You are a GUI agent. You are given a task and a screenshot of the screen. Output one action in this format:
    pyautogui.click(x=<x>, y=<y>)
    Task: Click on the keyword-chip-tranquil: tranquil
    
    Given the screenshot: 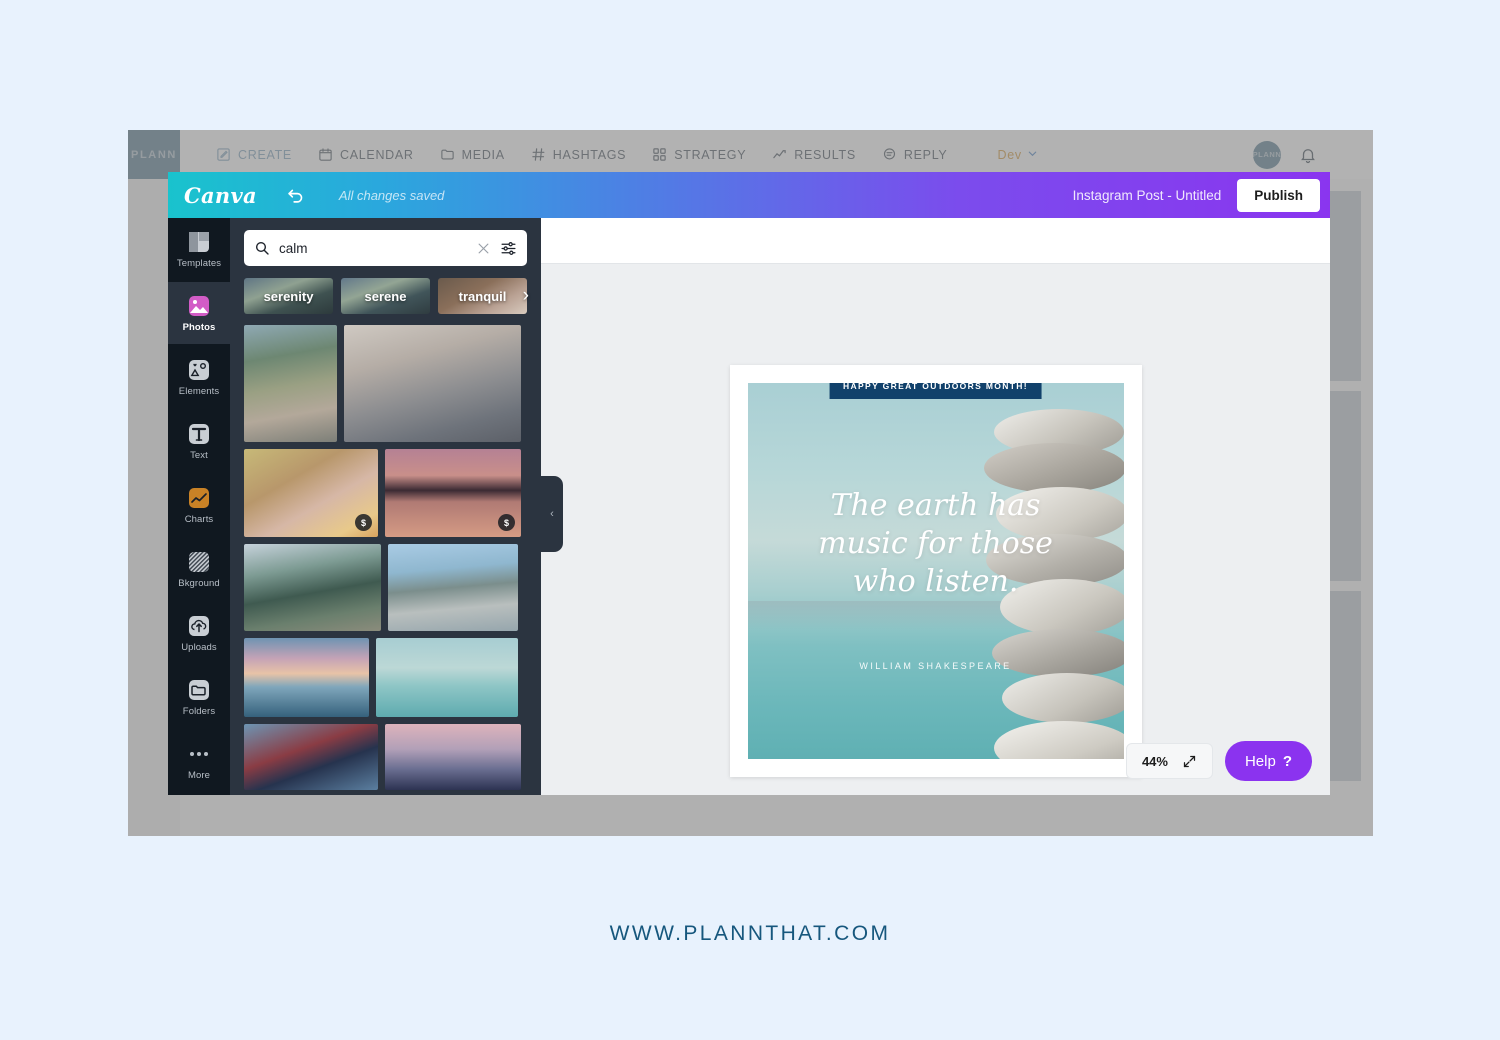 What is the action you would take?
    pyautogui.click(x=482, y=296)
    